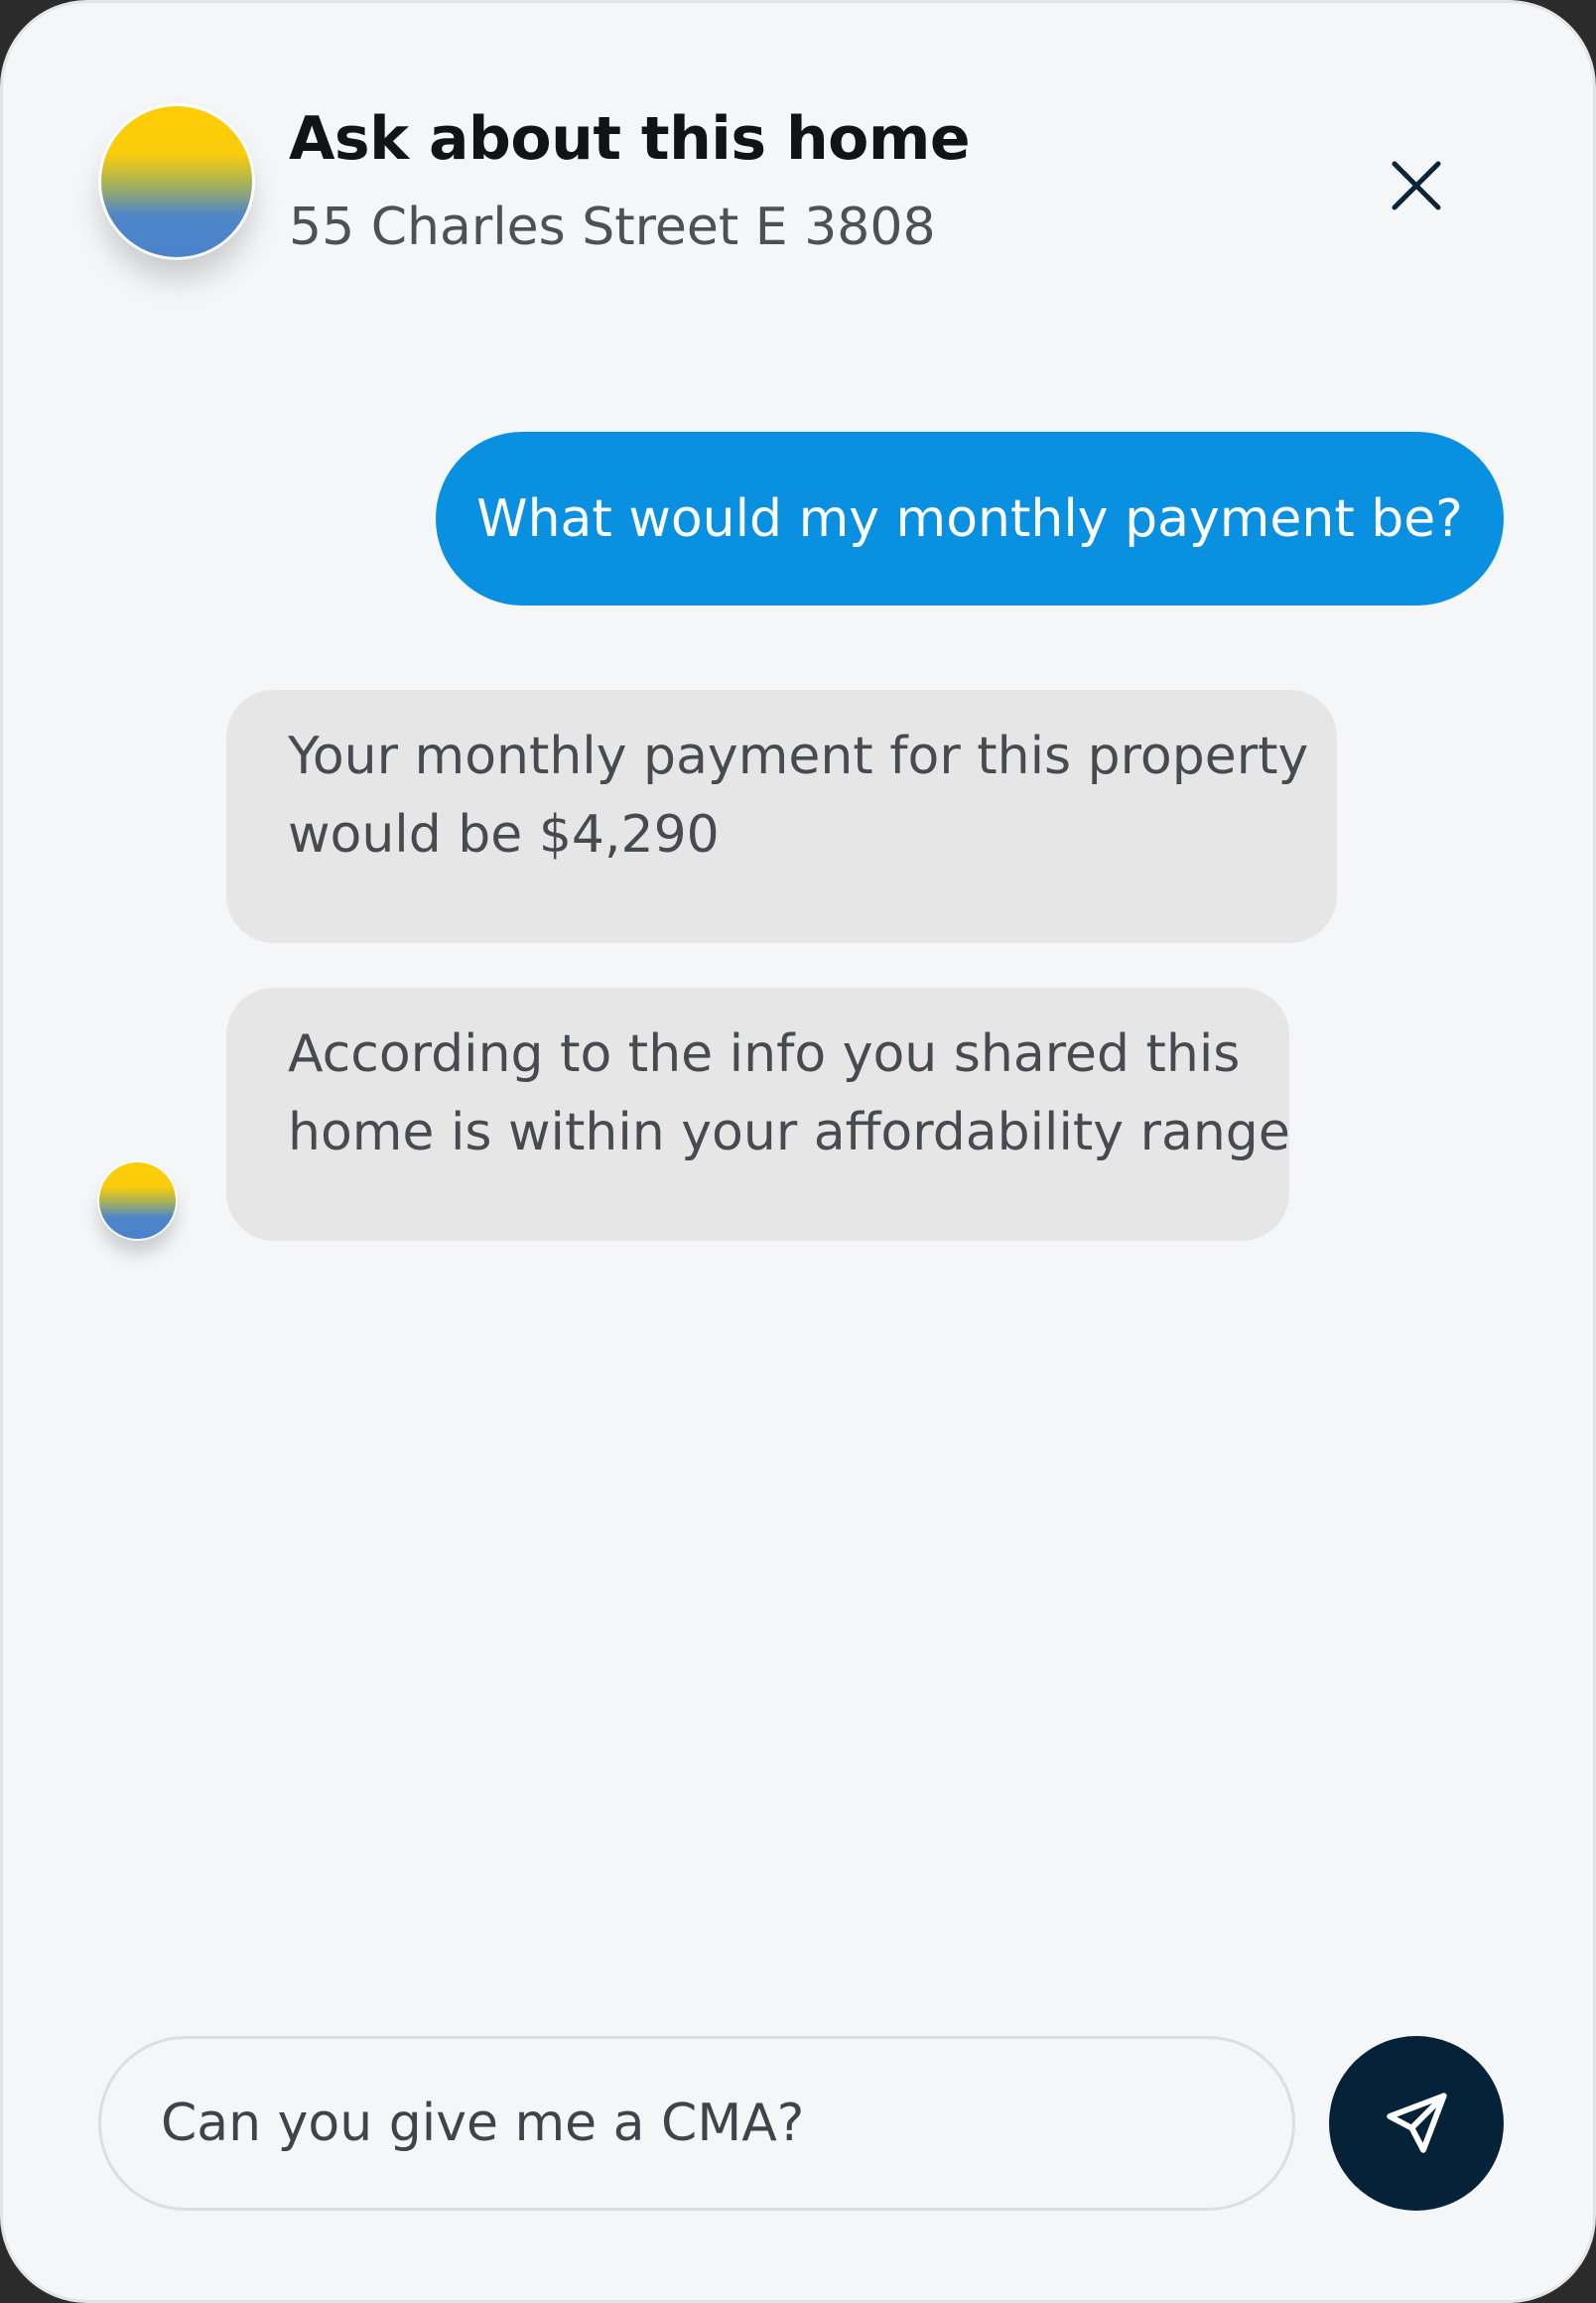 The image size is (1596, 2303). I want to click on message-input-container, so click(697, 2123).